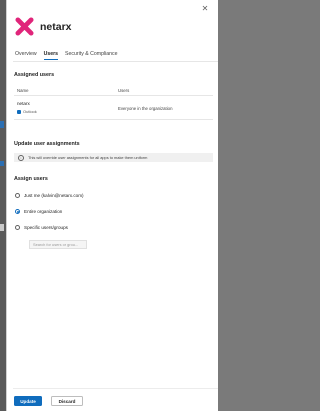  I want to click on tab-bar: Overview Users Security & Compliance, so click(70, 55).